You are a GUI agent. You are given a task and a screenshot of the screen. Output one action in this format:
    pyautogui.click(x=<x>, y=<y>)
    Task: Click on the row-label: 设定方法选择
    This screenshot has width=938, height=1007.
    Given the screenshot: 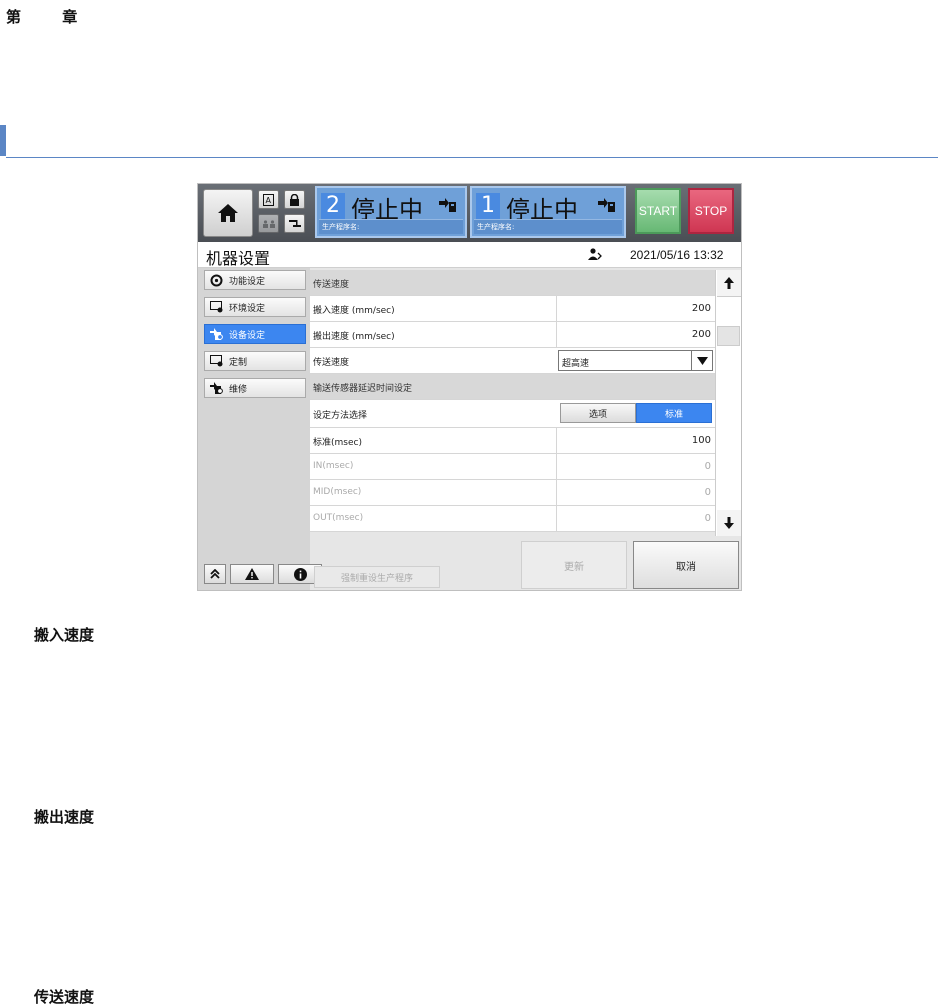 What is the action you would take?
    pyautogui.click(x=340, y=416)
    